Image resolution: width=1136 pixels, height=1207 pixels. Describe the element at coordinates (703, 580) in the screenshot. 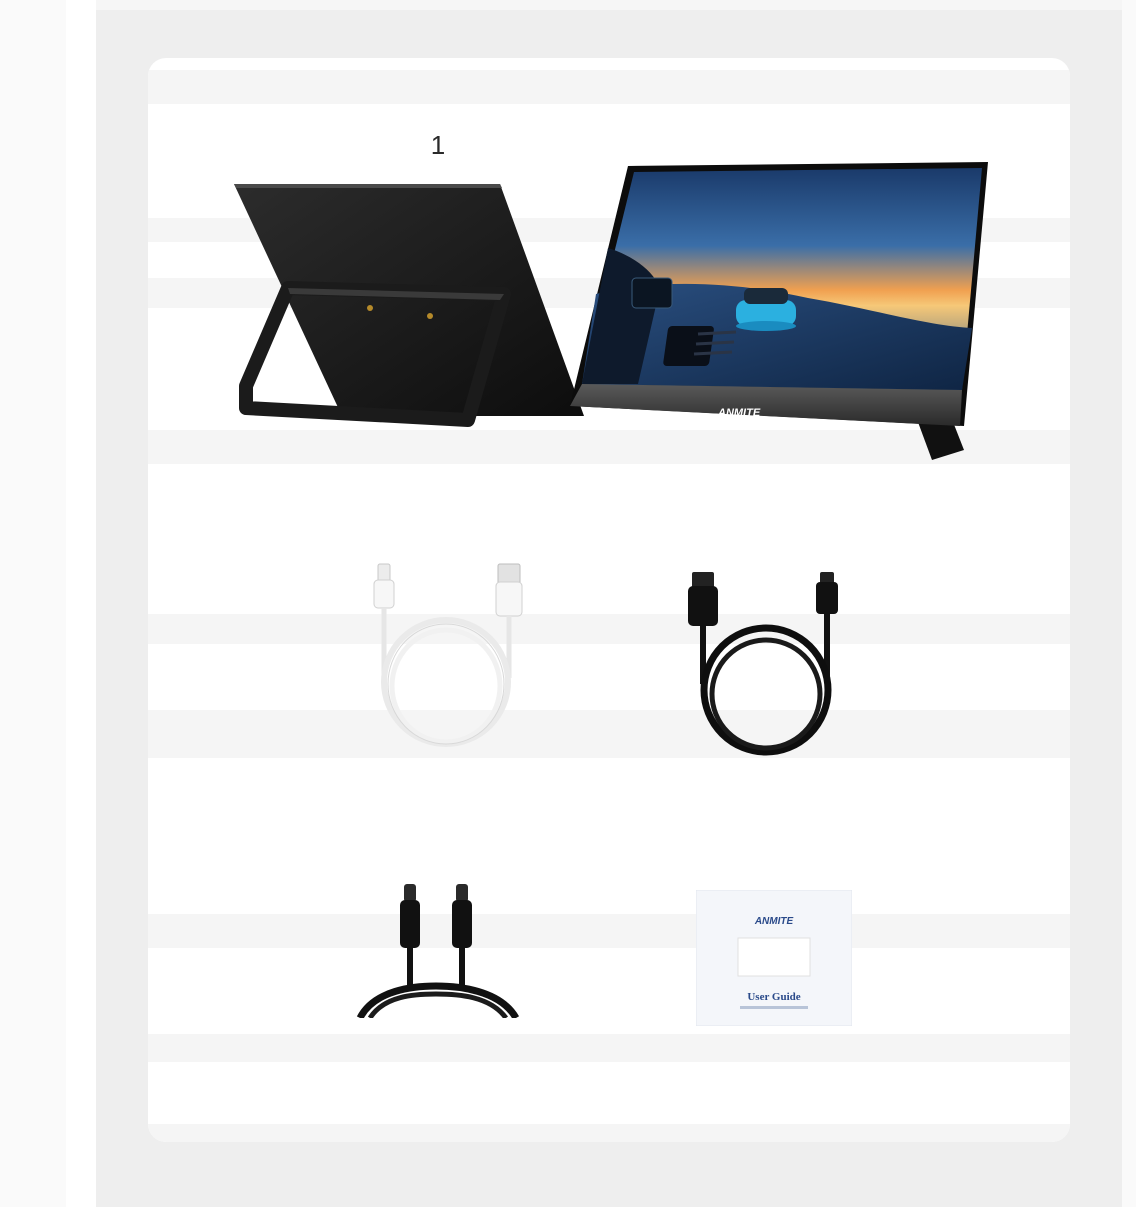

I see `hdmi-connector` at that location.